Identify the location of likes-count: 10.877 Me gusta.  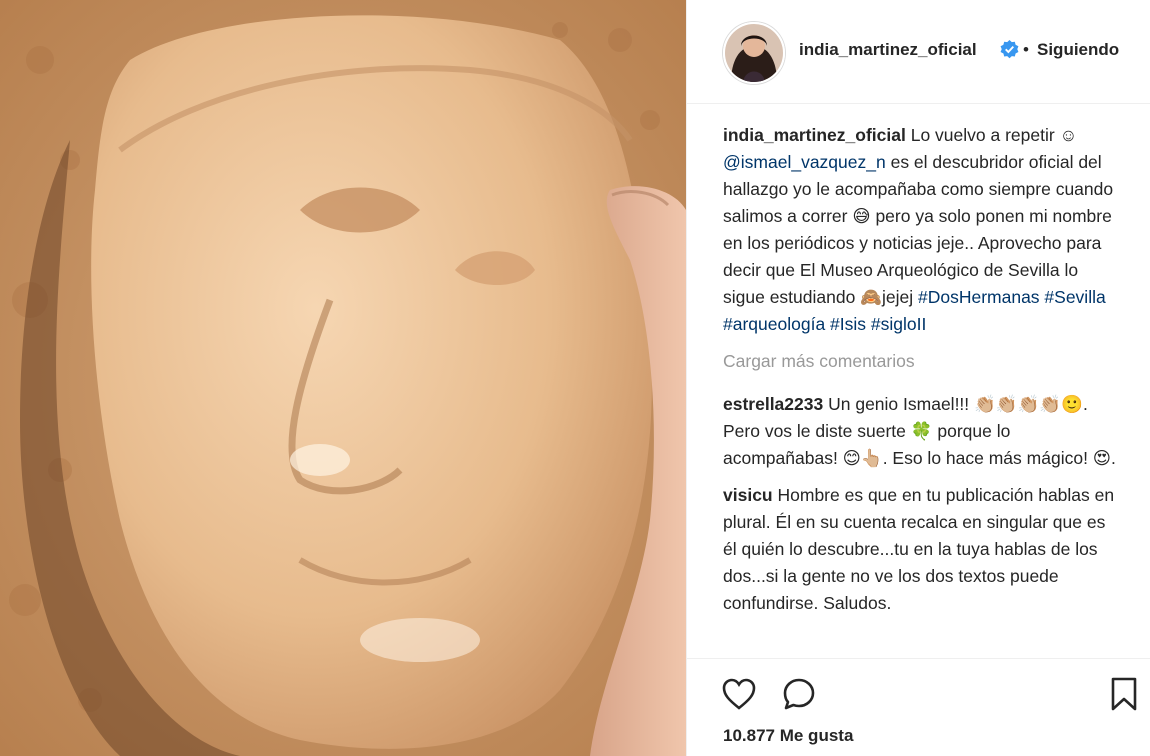
(788, 736).